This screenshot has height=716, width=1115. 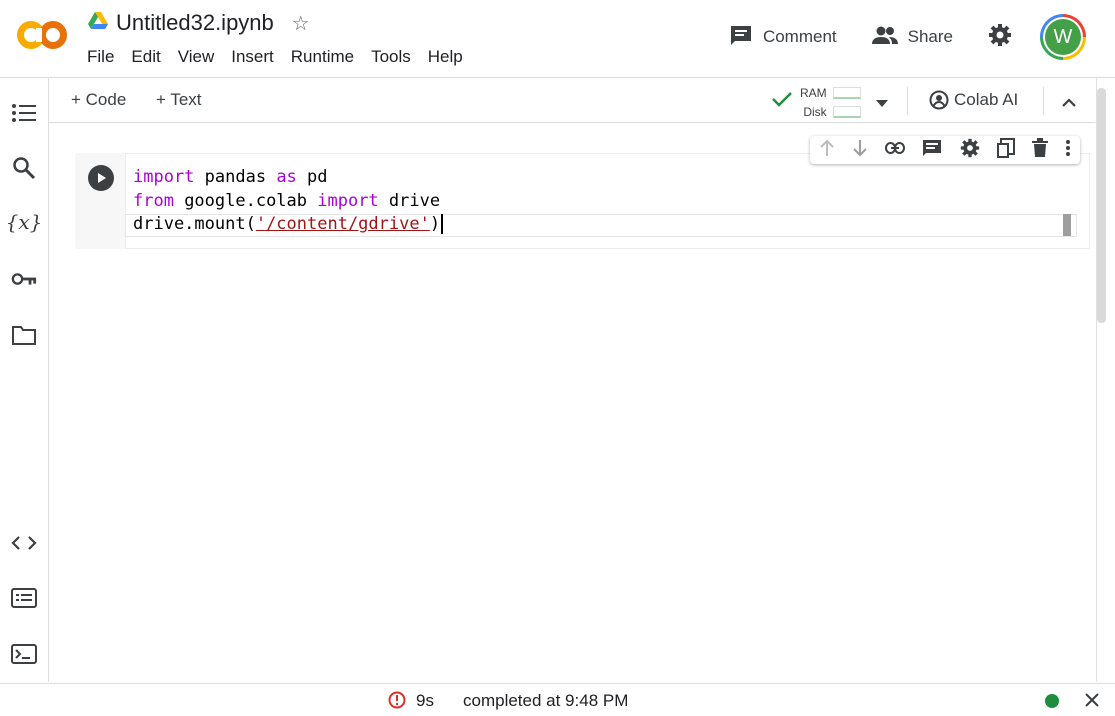 What do you see at coordinates (882, 104) in the screenshot?
I see `chevron-down-icon` at bounding box center [882, 104].